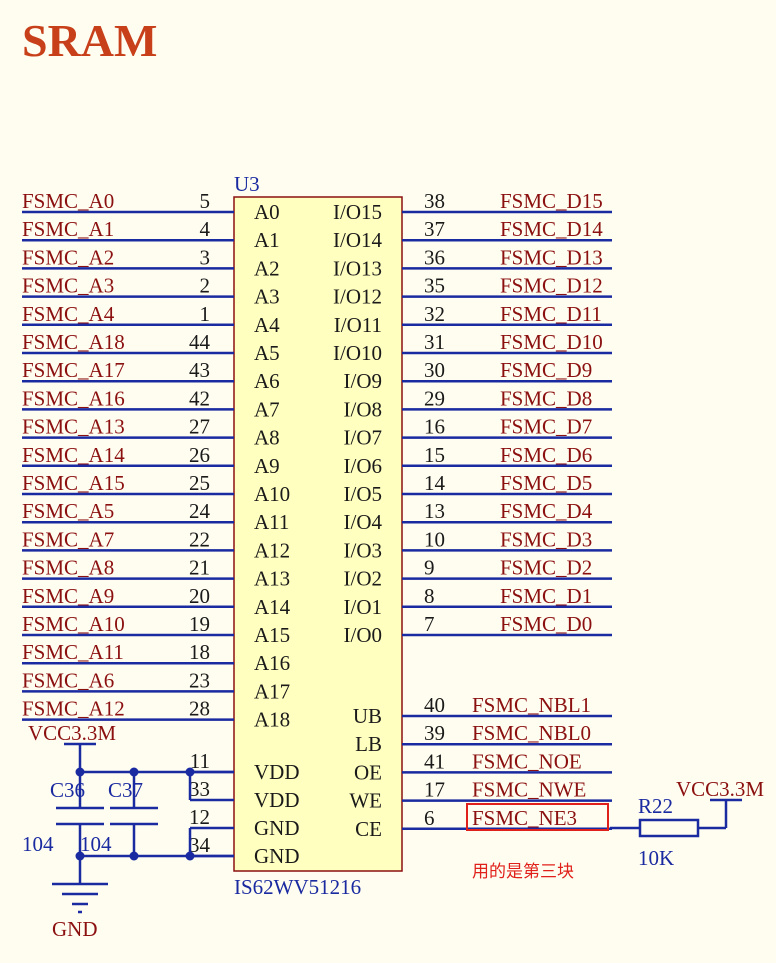 This screenshot has height=963, width=776. What do you see at coordinates (267, 212) in the screenshot?
I see `pin-name: A0` at bounding box center [267, 212].